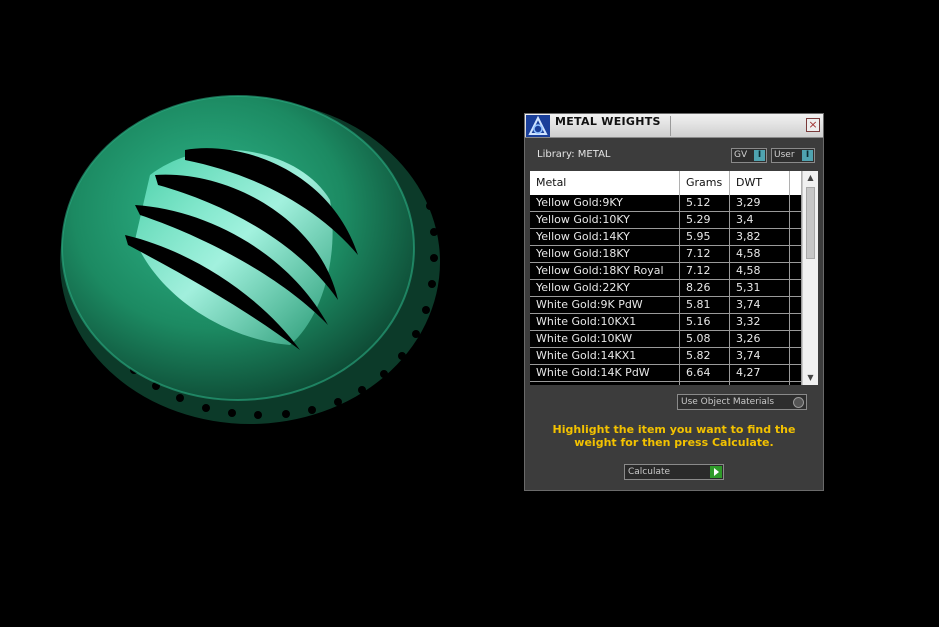 The width and height of the screenshot is (939, 627). Describe the element at coordinates (807, 155) in the screenshot. I see `user-toggle-indicator-icon: I` at that location.